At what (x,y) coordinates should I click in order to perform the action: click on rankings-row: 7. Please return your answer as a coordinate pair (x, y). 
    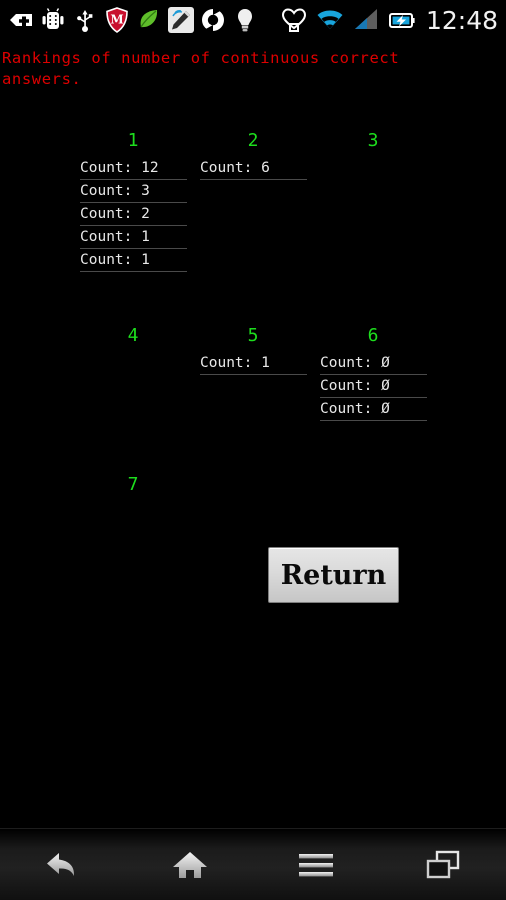
    Looking at the image, I should click on (253, 487).